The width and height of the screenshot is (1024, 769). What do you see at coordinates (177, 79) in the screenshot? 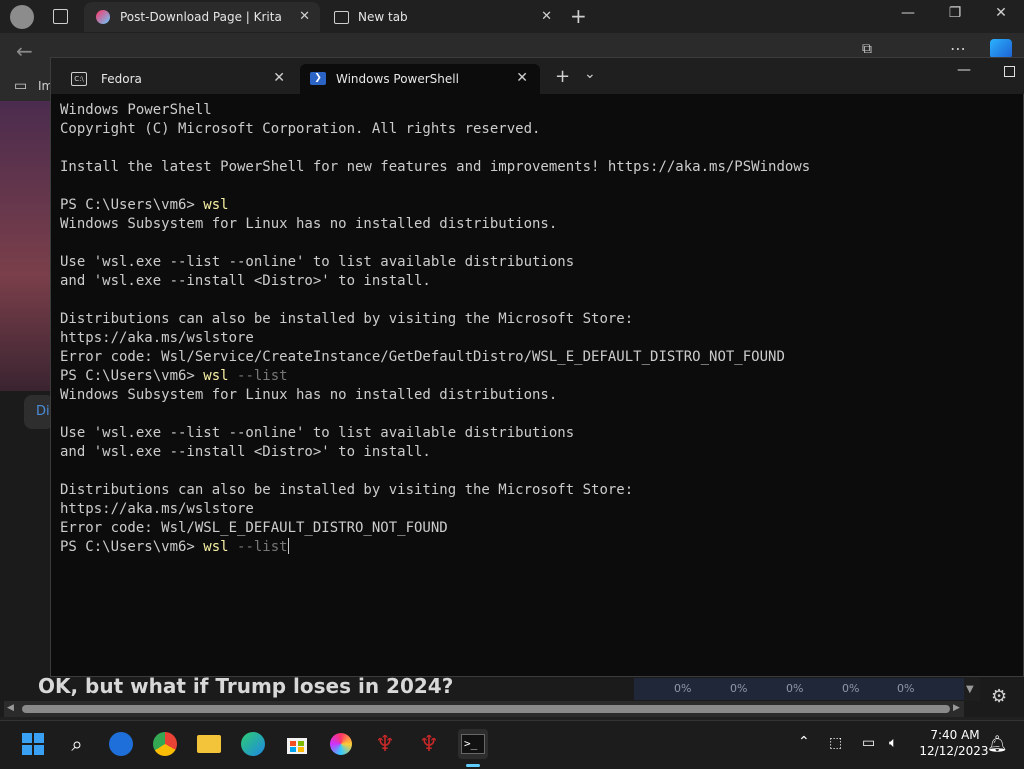
I see `terminal-tab-fedora: C:\ Fedora ✕` at bounding box center [177, 79].